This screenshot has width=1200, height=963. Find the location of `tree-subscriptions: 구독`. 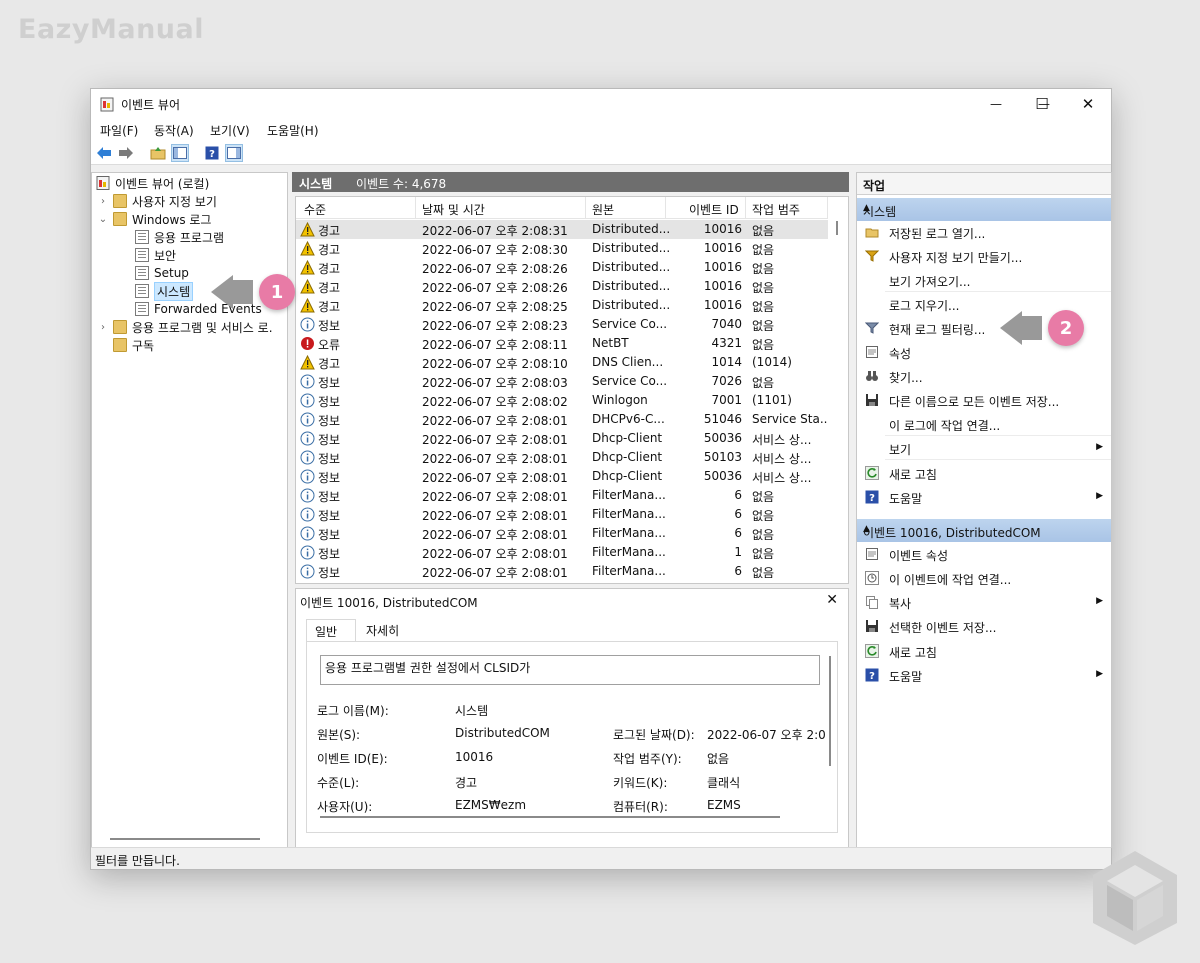

tree-subscriptions: 구독 is located at coordinates (133, 345).